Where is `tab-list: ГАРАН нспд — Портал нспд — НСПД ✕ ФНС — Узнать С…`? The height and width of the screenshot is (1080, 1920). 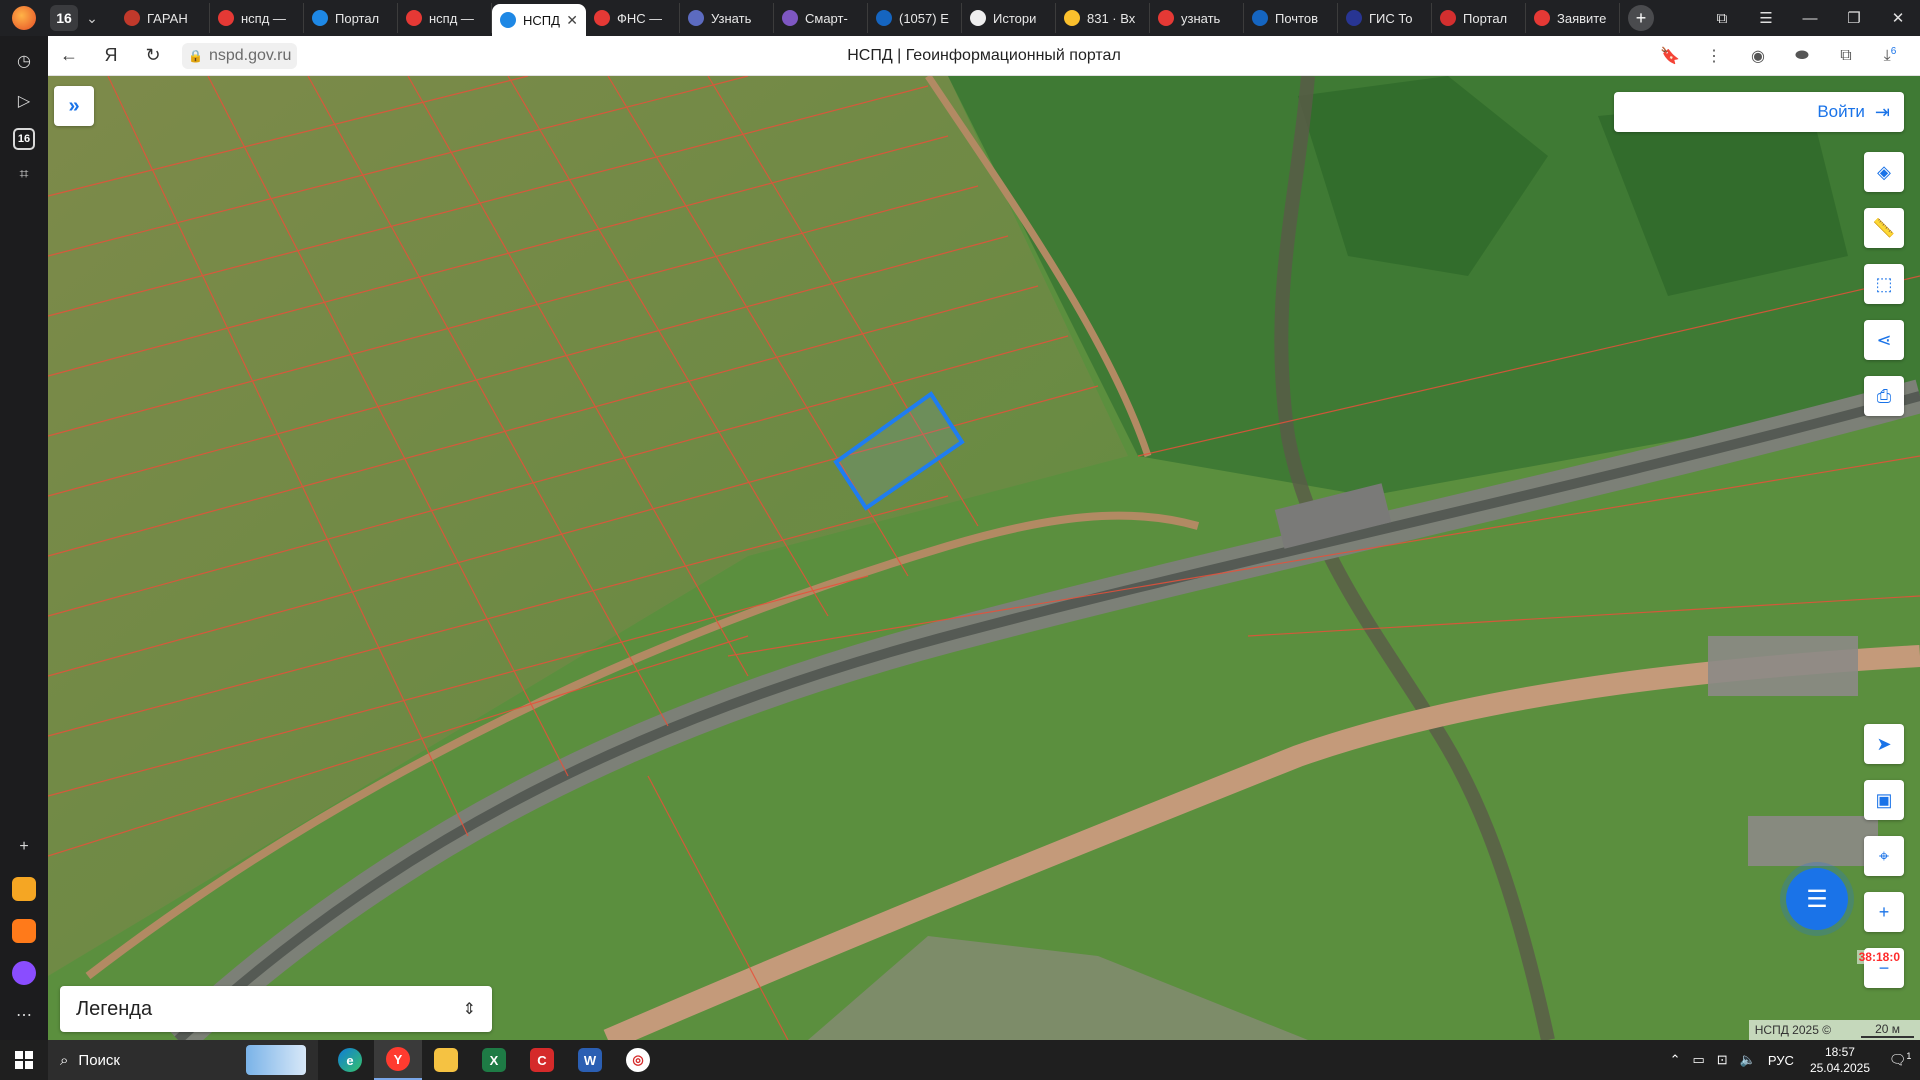
tab-list: ГАРАН нспд — Портал нспд — НСПД ✕ ФНС — Узнать С… is located at coordinates (868, 18).